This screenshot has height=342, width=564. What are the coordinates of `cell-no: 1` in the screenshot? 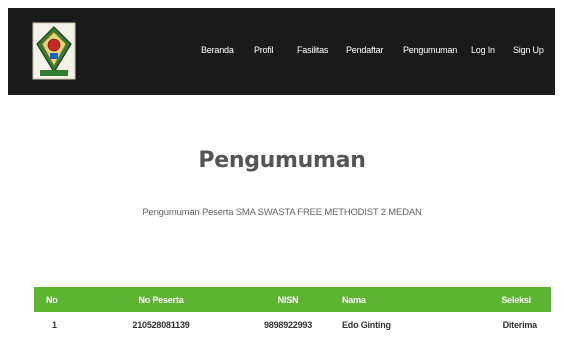 It's located at (54, 324).